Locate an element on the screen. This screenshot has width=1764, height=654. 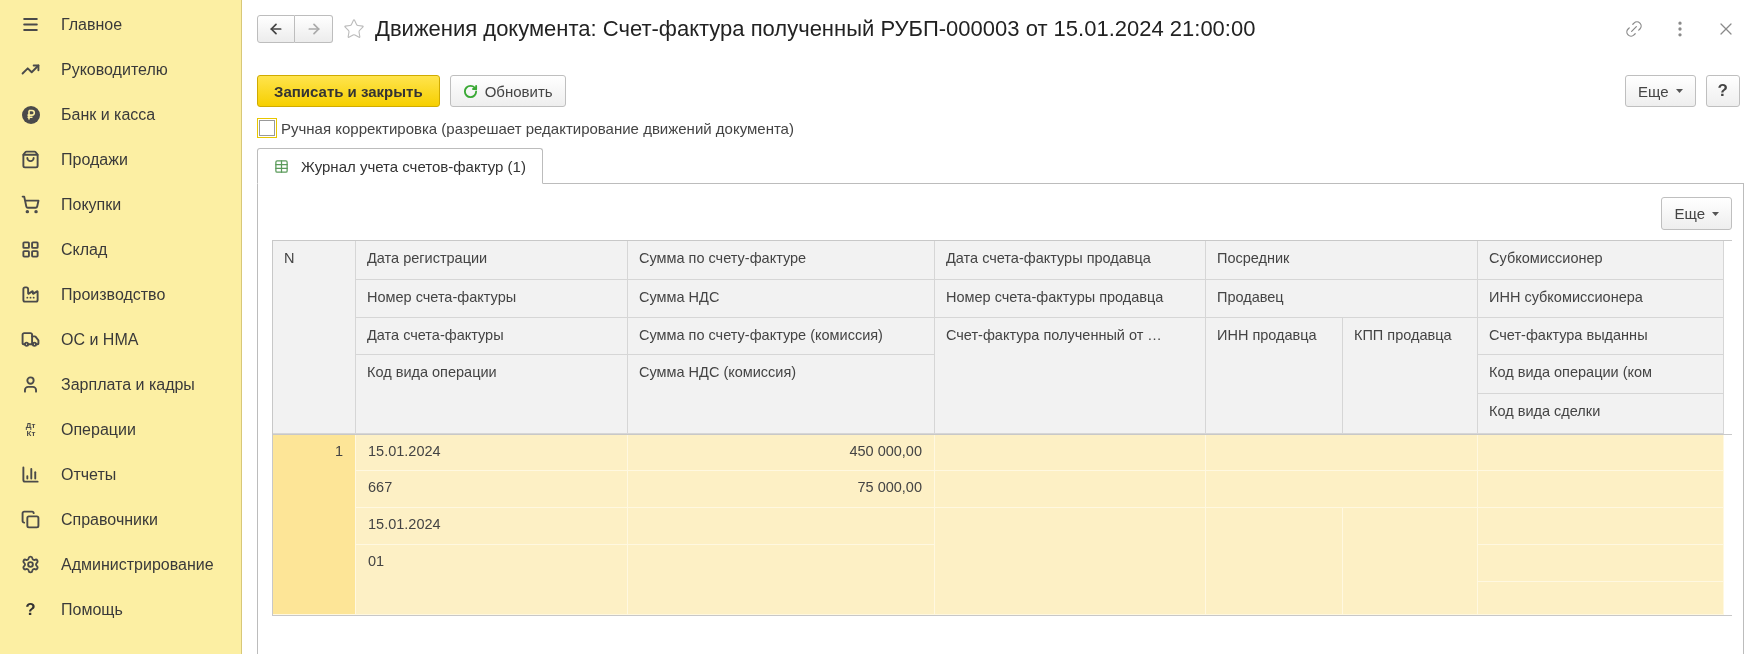
sidebar-item: ? Помощь is located at coordinates (120, 609).